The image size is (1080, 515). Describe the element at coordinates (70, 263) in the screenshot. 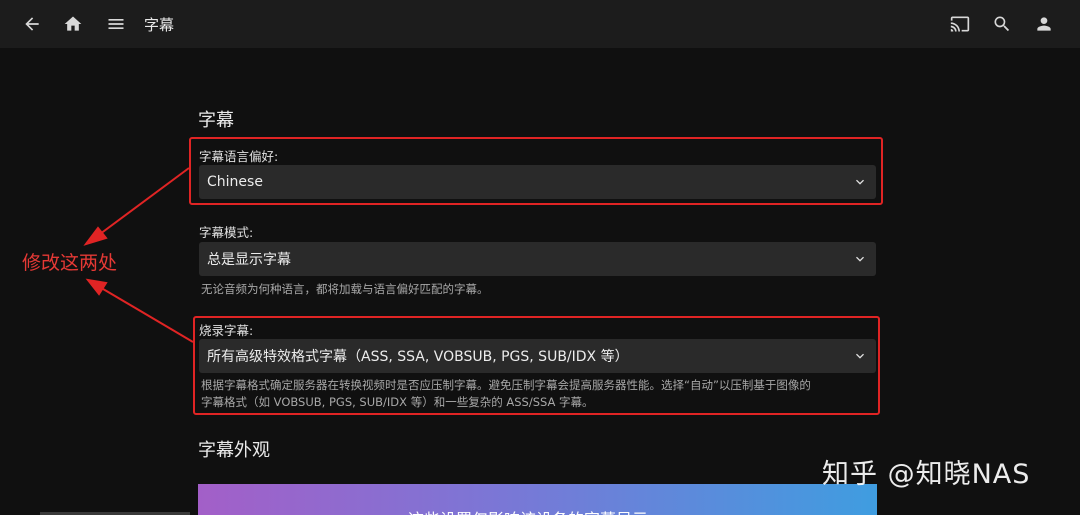

I see `annotation-text: 修改这两处` at that location.